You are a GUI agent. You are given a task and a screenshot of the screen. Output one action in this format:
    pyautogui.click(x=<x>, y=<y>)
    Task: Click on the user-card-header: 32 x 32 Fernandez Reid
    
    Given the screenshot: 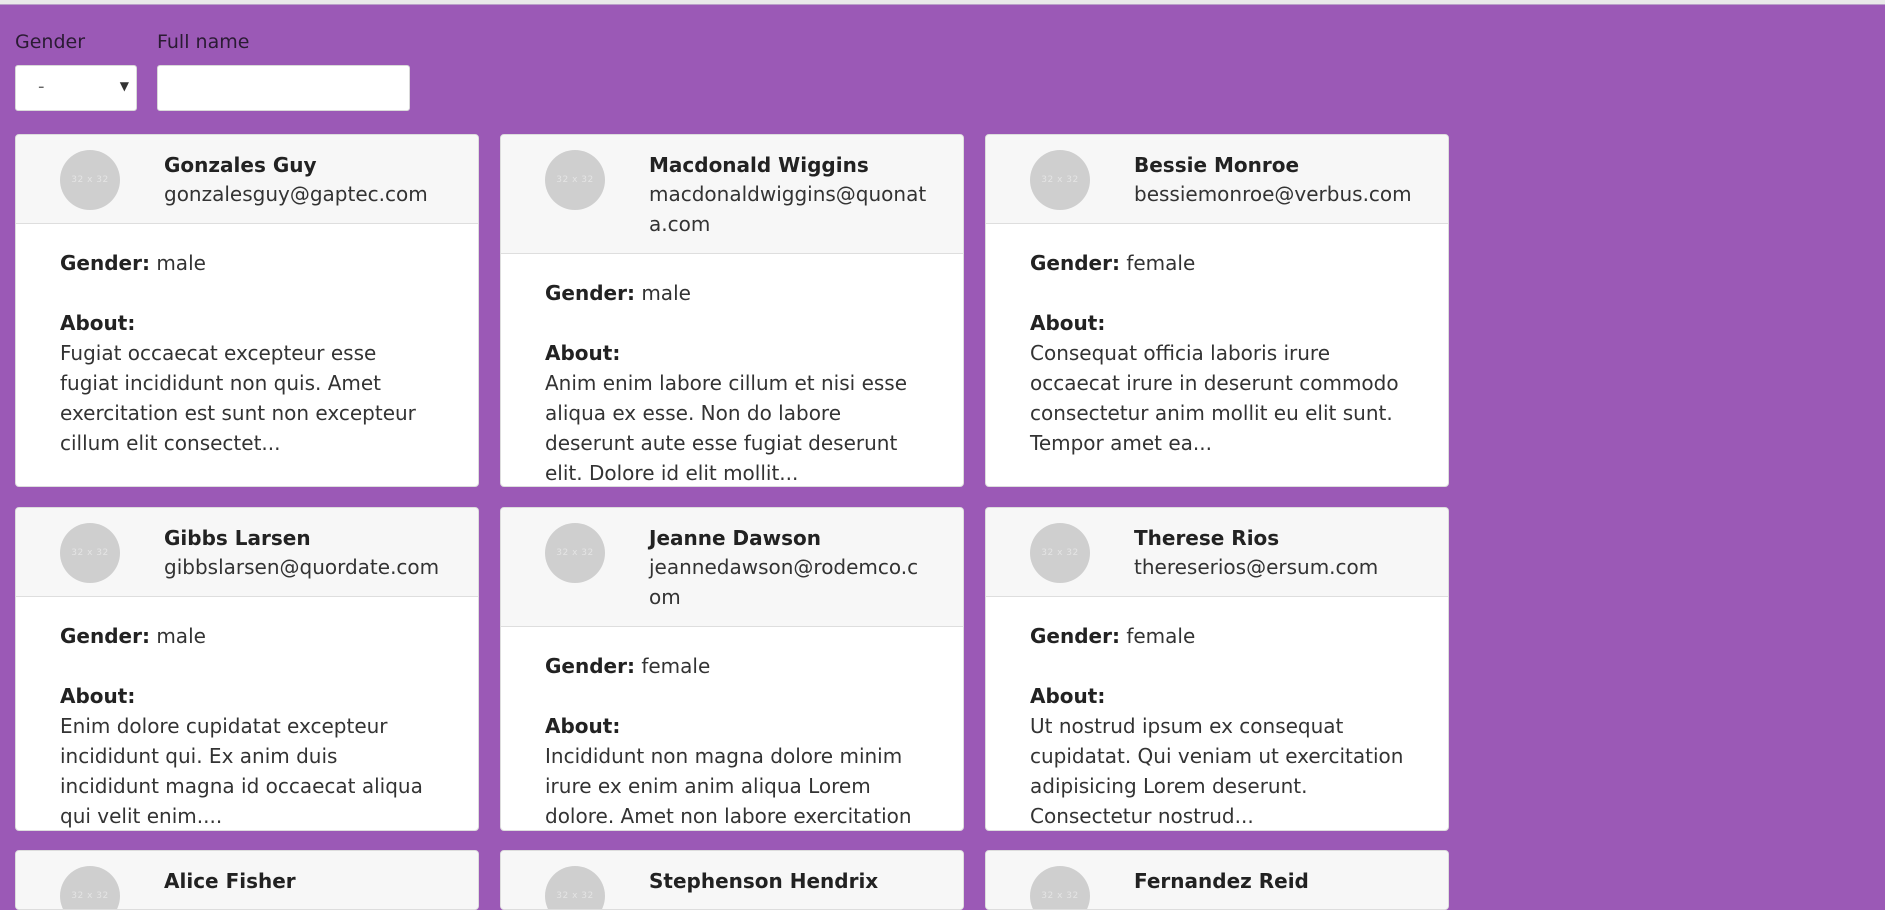 What is the action you would take?
    pyautogui.click(x=1217, y=880)
    